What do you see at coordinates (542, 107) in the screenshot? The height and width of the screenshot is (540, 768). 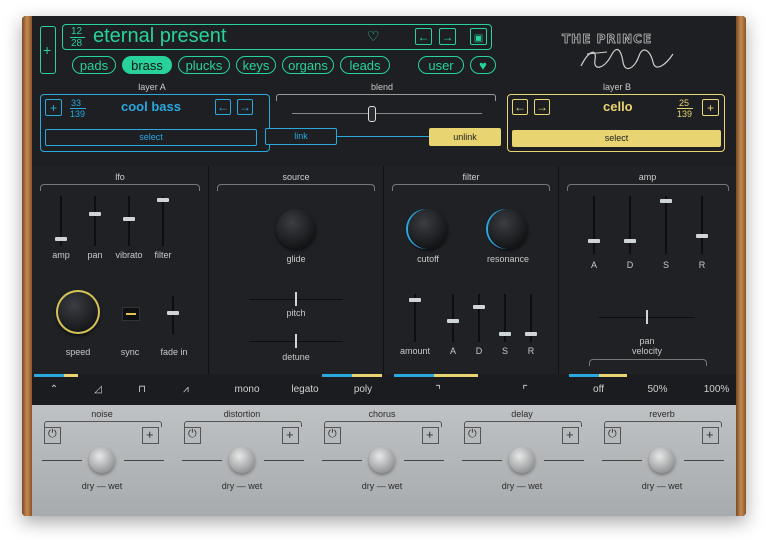 I see `layer-b-next-button: →` at bounding box center [542, 107].